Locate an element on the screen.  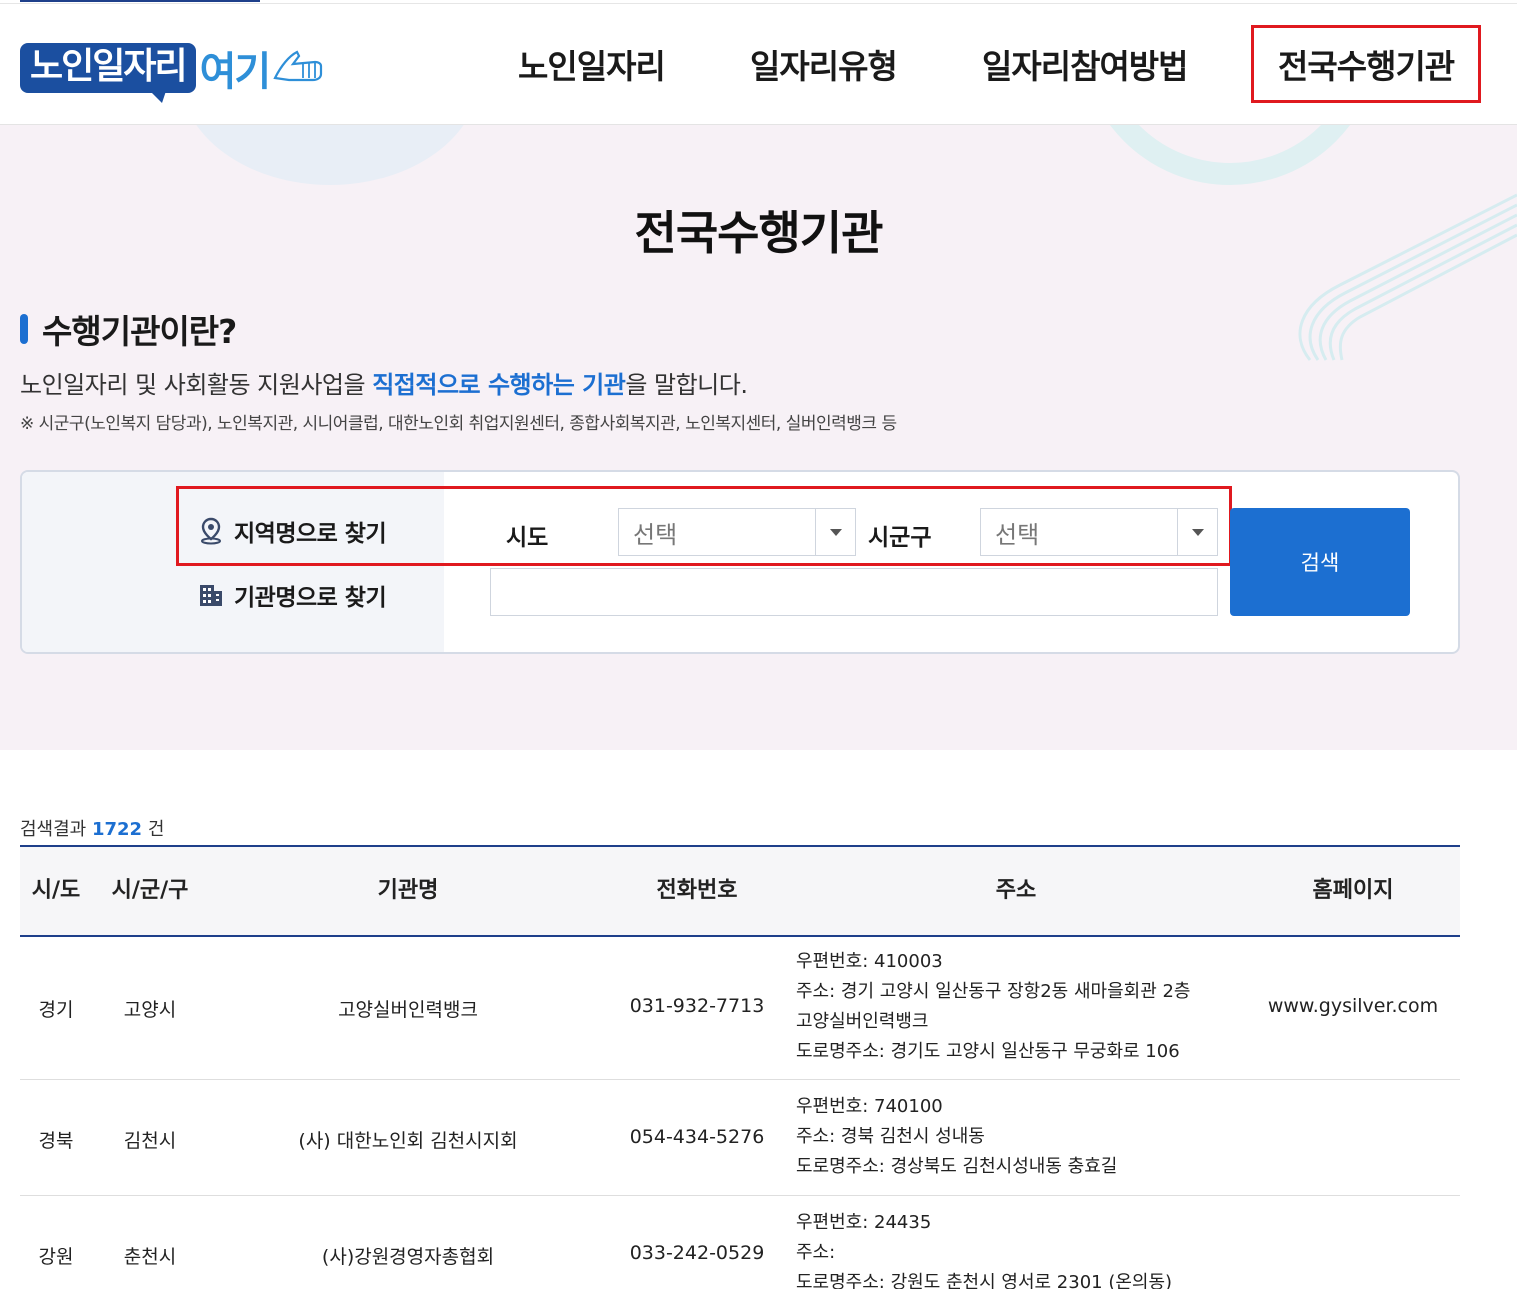
find-by-region-option: 지역명으로 찾기 is located at coordinates (292, 531).